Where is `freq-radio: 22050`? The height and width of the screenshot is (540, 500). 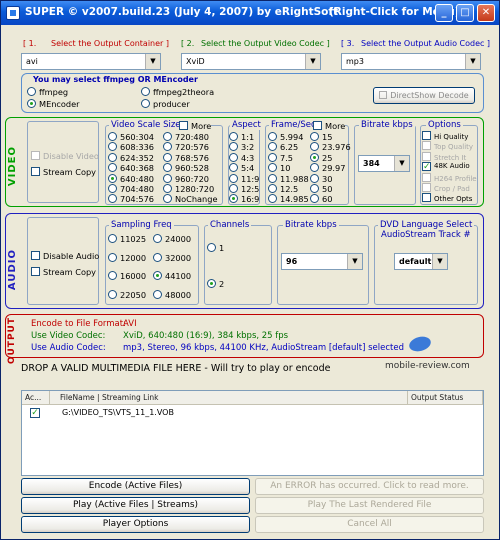
freq-radio: 22050 is located at coordinates (127, 294).